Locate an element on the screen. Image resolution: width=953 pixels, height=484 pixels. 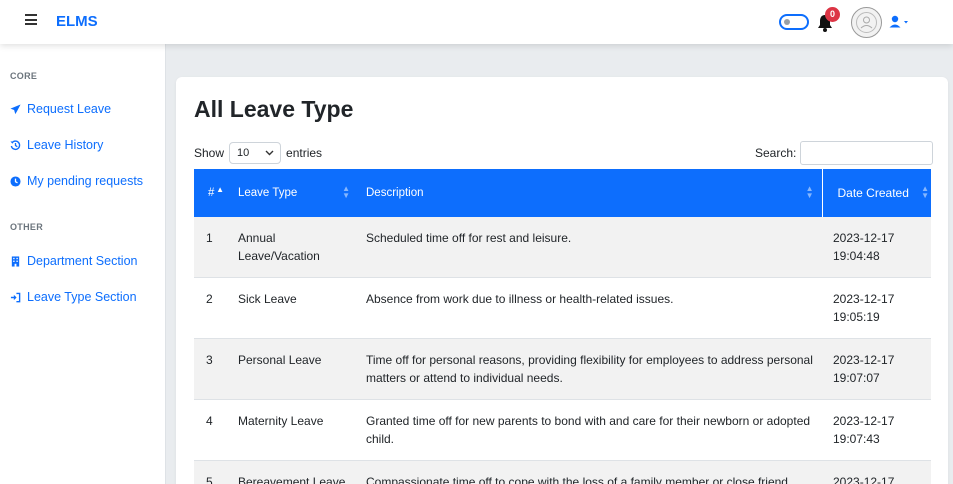
sidebar-item-my-pending-requests: My pending requests is located at coordinates (76, 181).